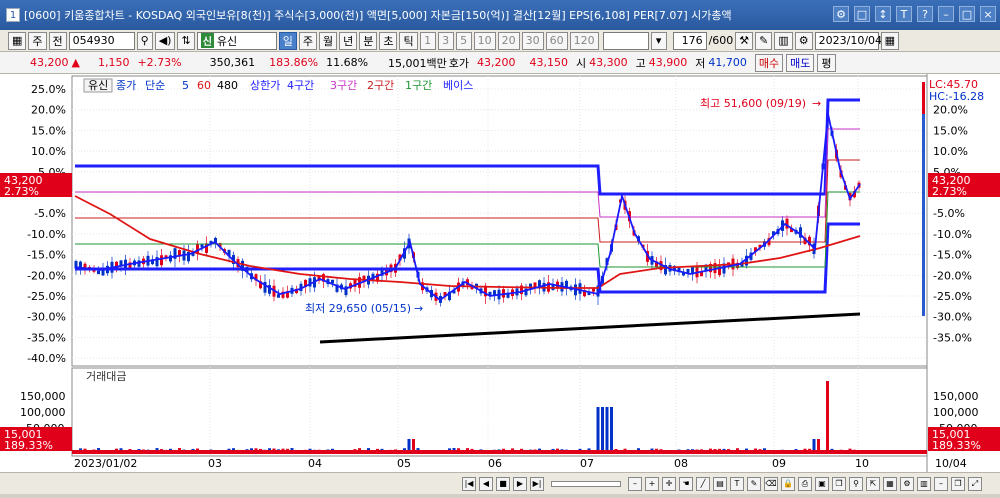  I want to click on period-second: 초, so click(388, 40).